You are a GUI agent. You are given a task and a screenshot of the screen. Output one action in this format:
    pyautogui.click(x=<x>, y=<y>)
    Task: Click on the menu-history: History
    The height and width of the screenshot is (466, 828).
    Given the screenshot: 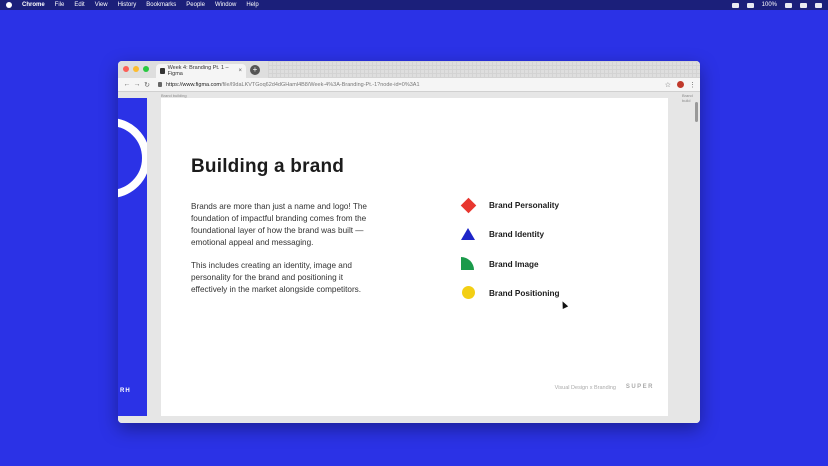 What is the action you would take?
    pyautogui.click(x=127, y=5)
    